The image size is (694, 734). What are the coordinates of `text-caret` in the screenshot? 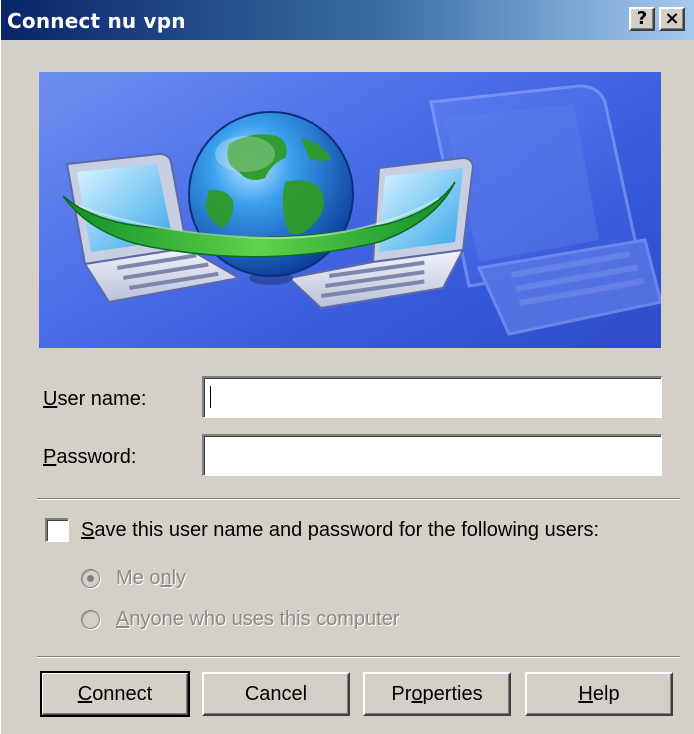 It's located at (210, 397).